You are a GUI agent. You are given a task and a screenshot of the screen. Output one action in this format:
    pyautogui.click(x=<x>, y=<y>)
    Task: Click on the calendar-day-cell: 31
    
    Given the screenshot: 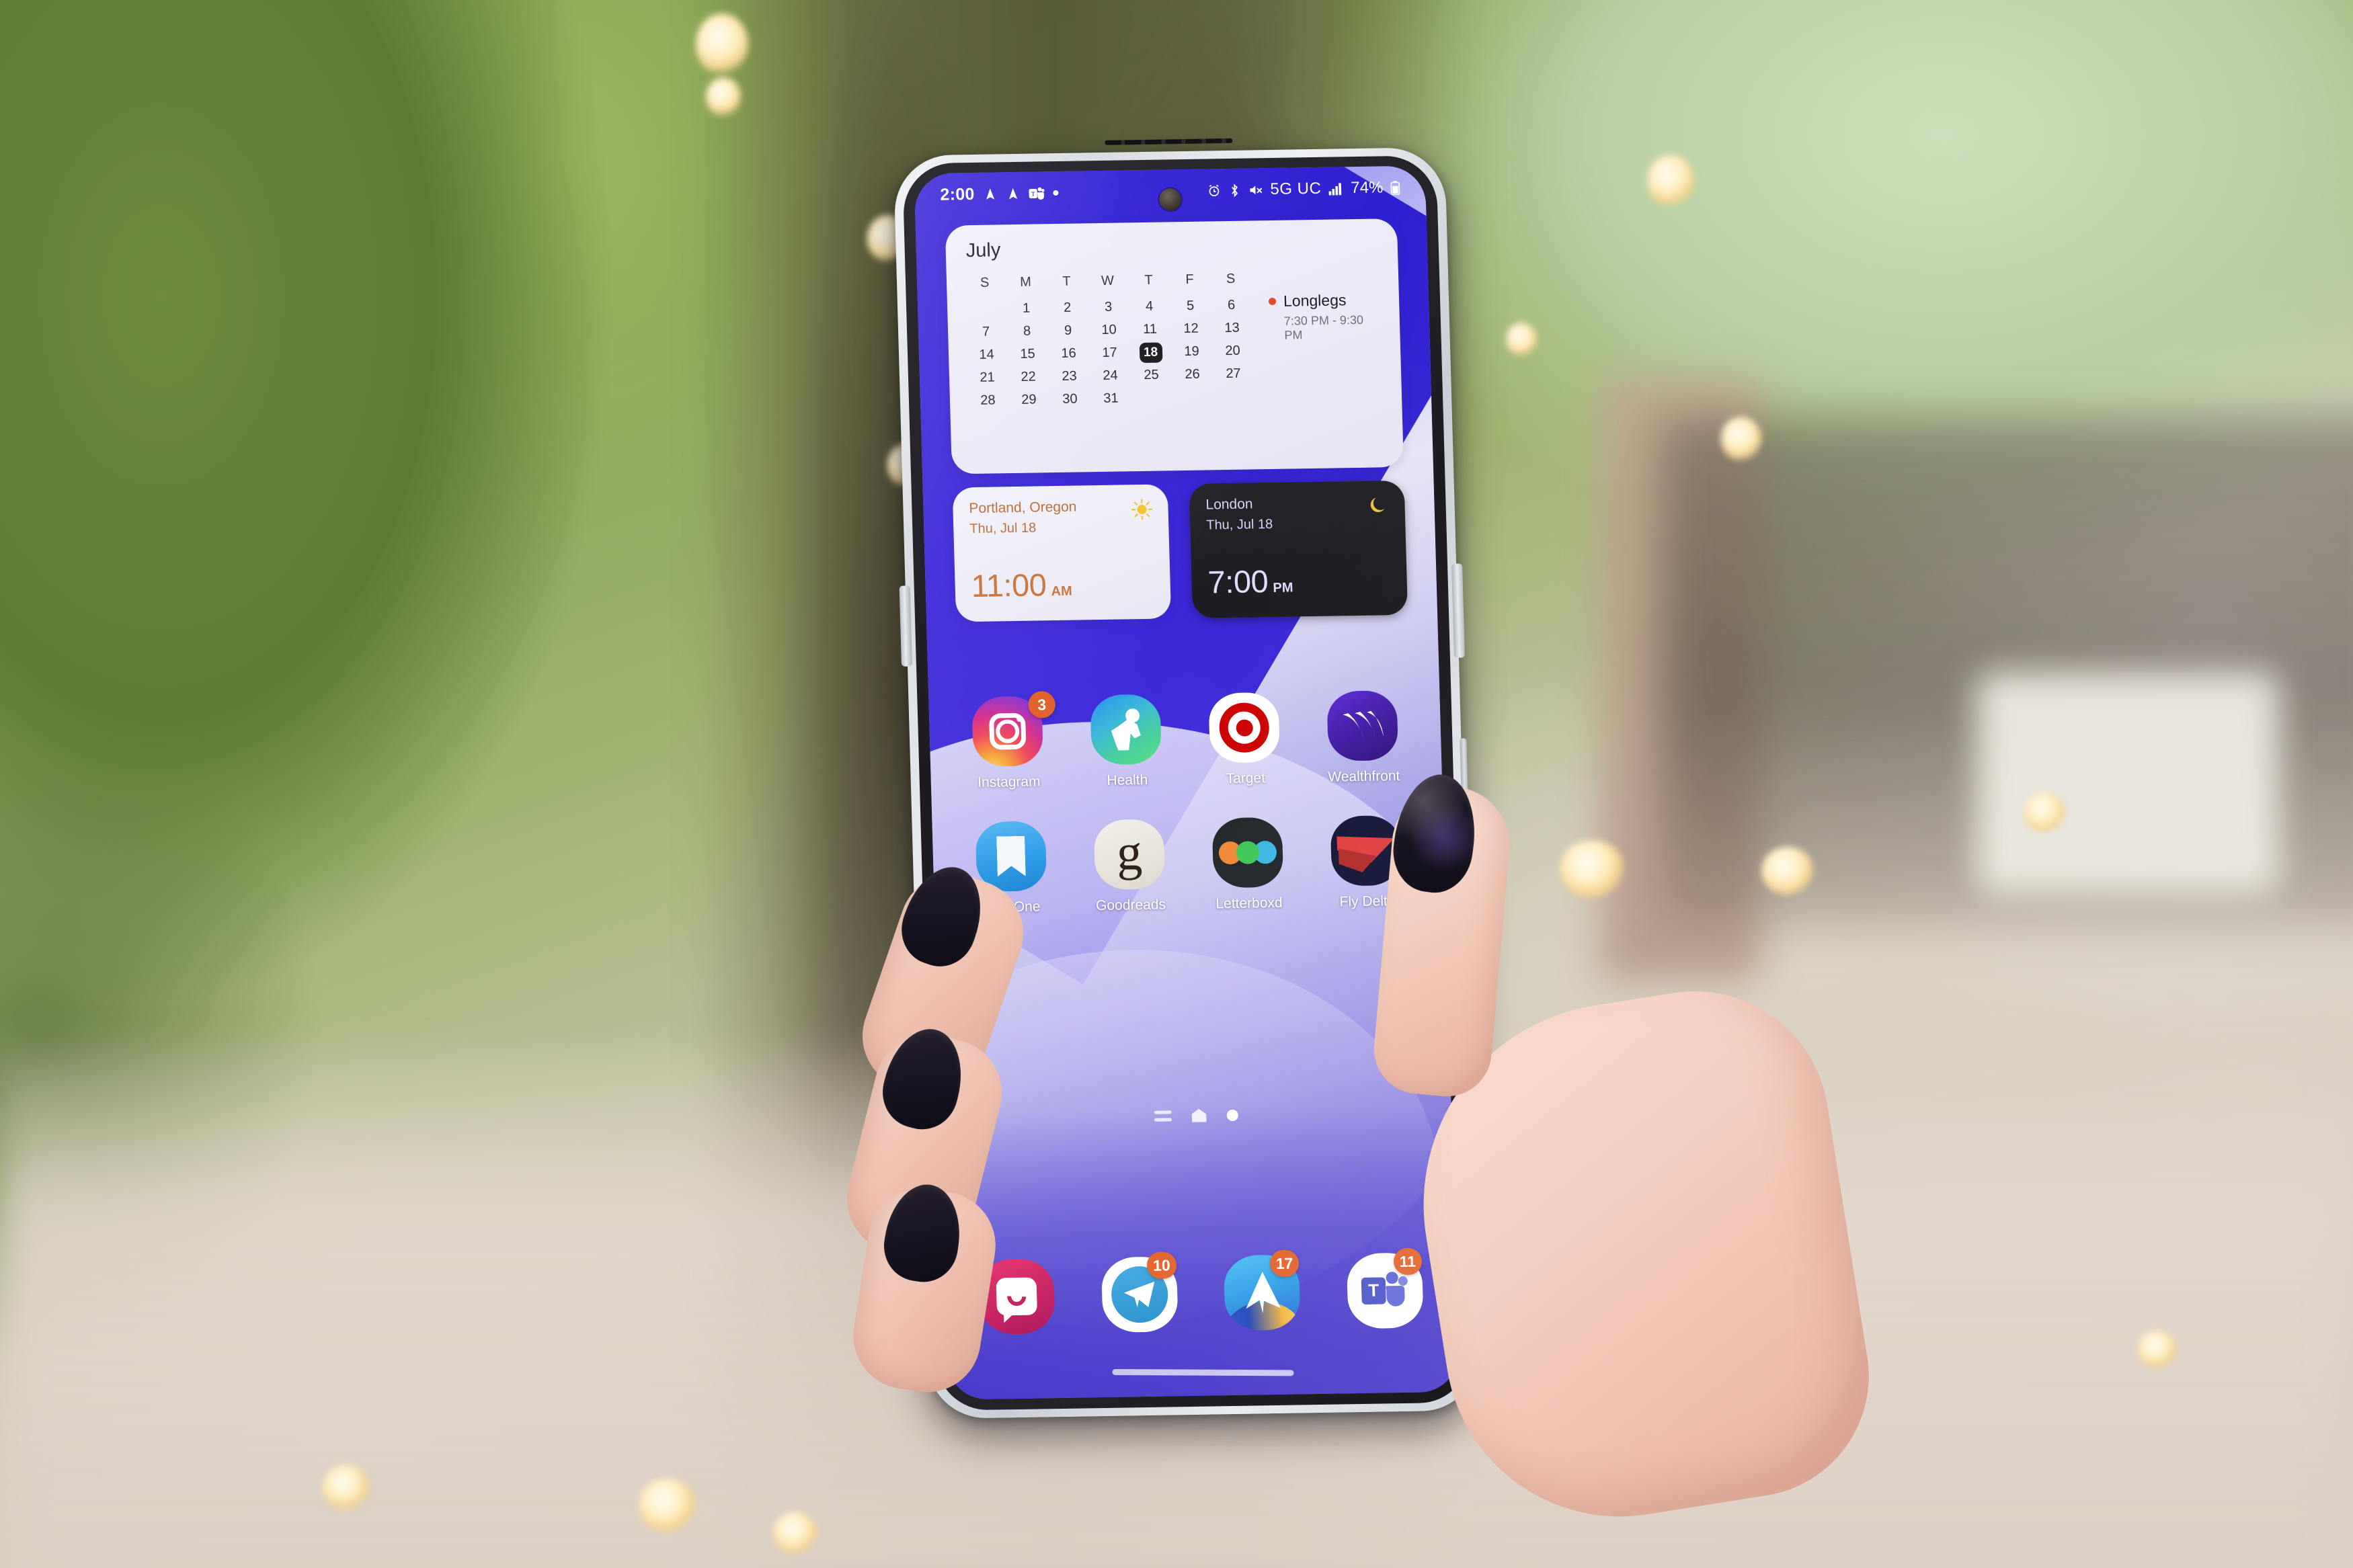 What is the action you would take?
    pyautogui.click(x=1111, y=398)
    